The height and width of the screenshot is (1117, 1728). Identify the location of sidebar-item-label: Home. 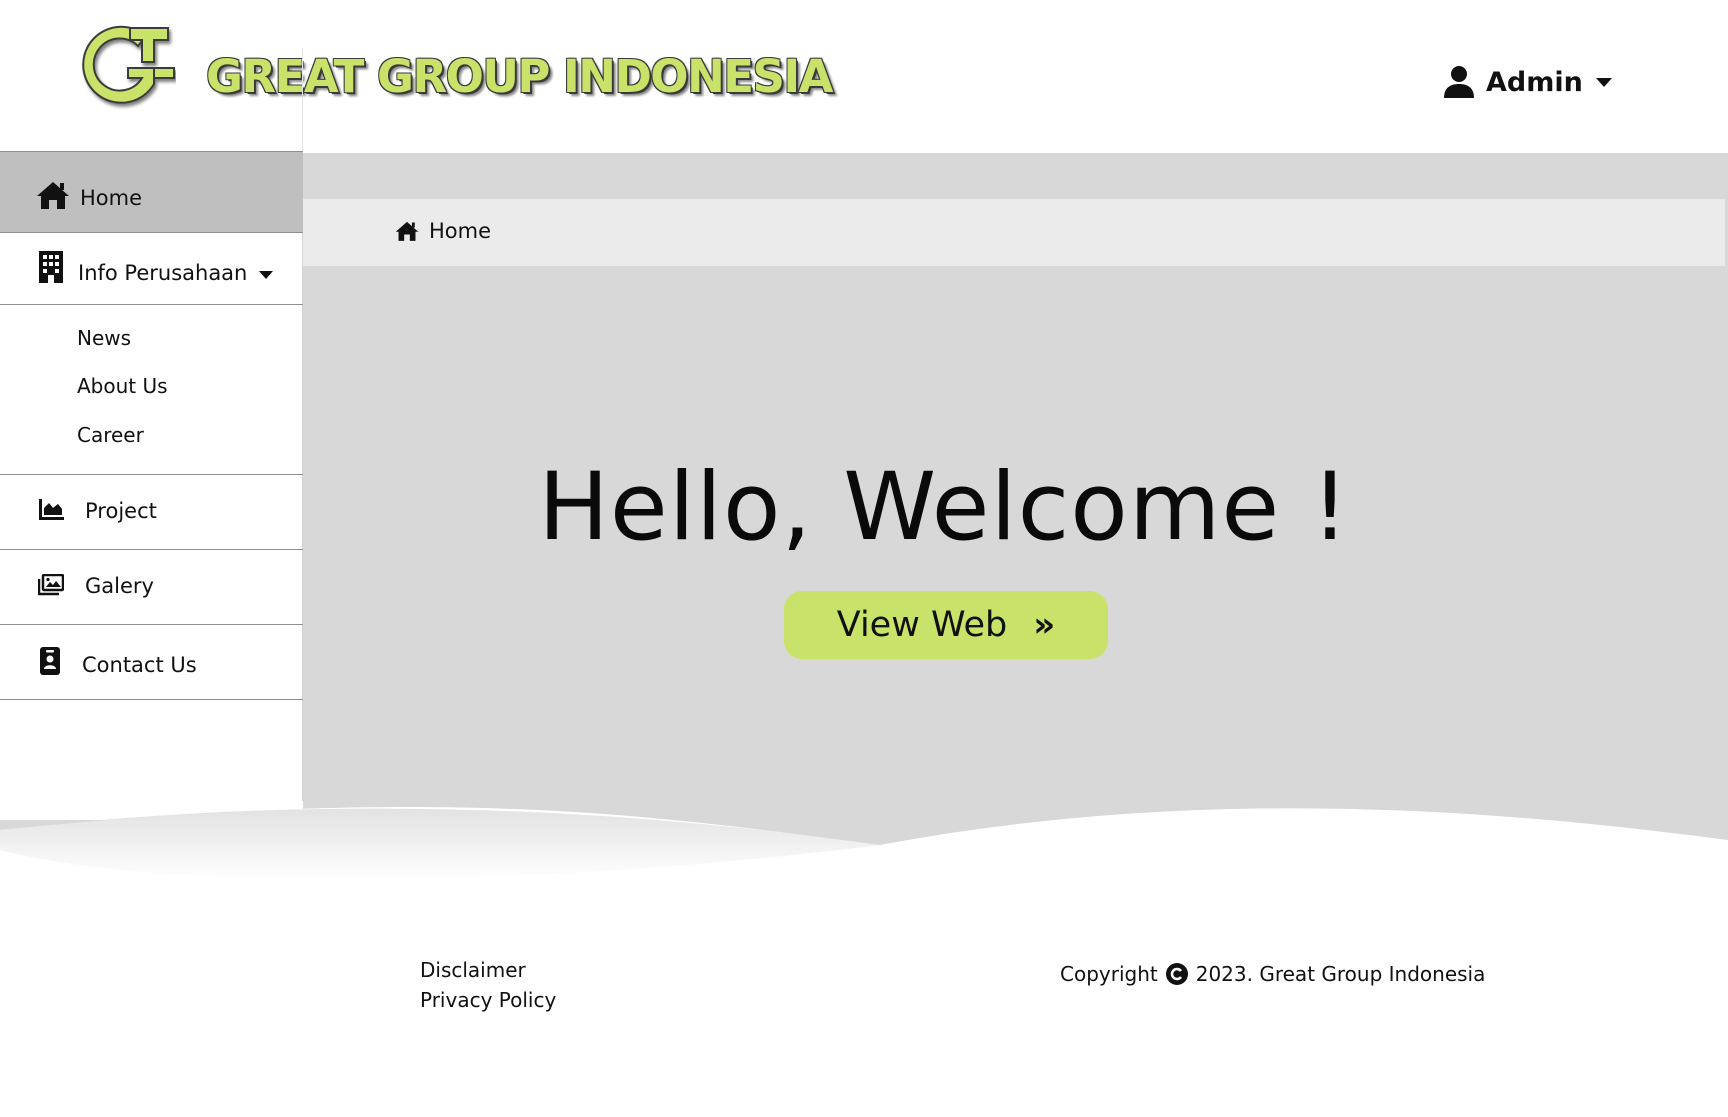
(111, 198).